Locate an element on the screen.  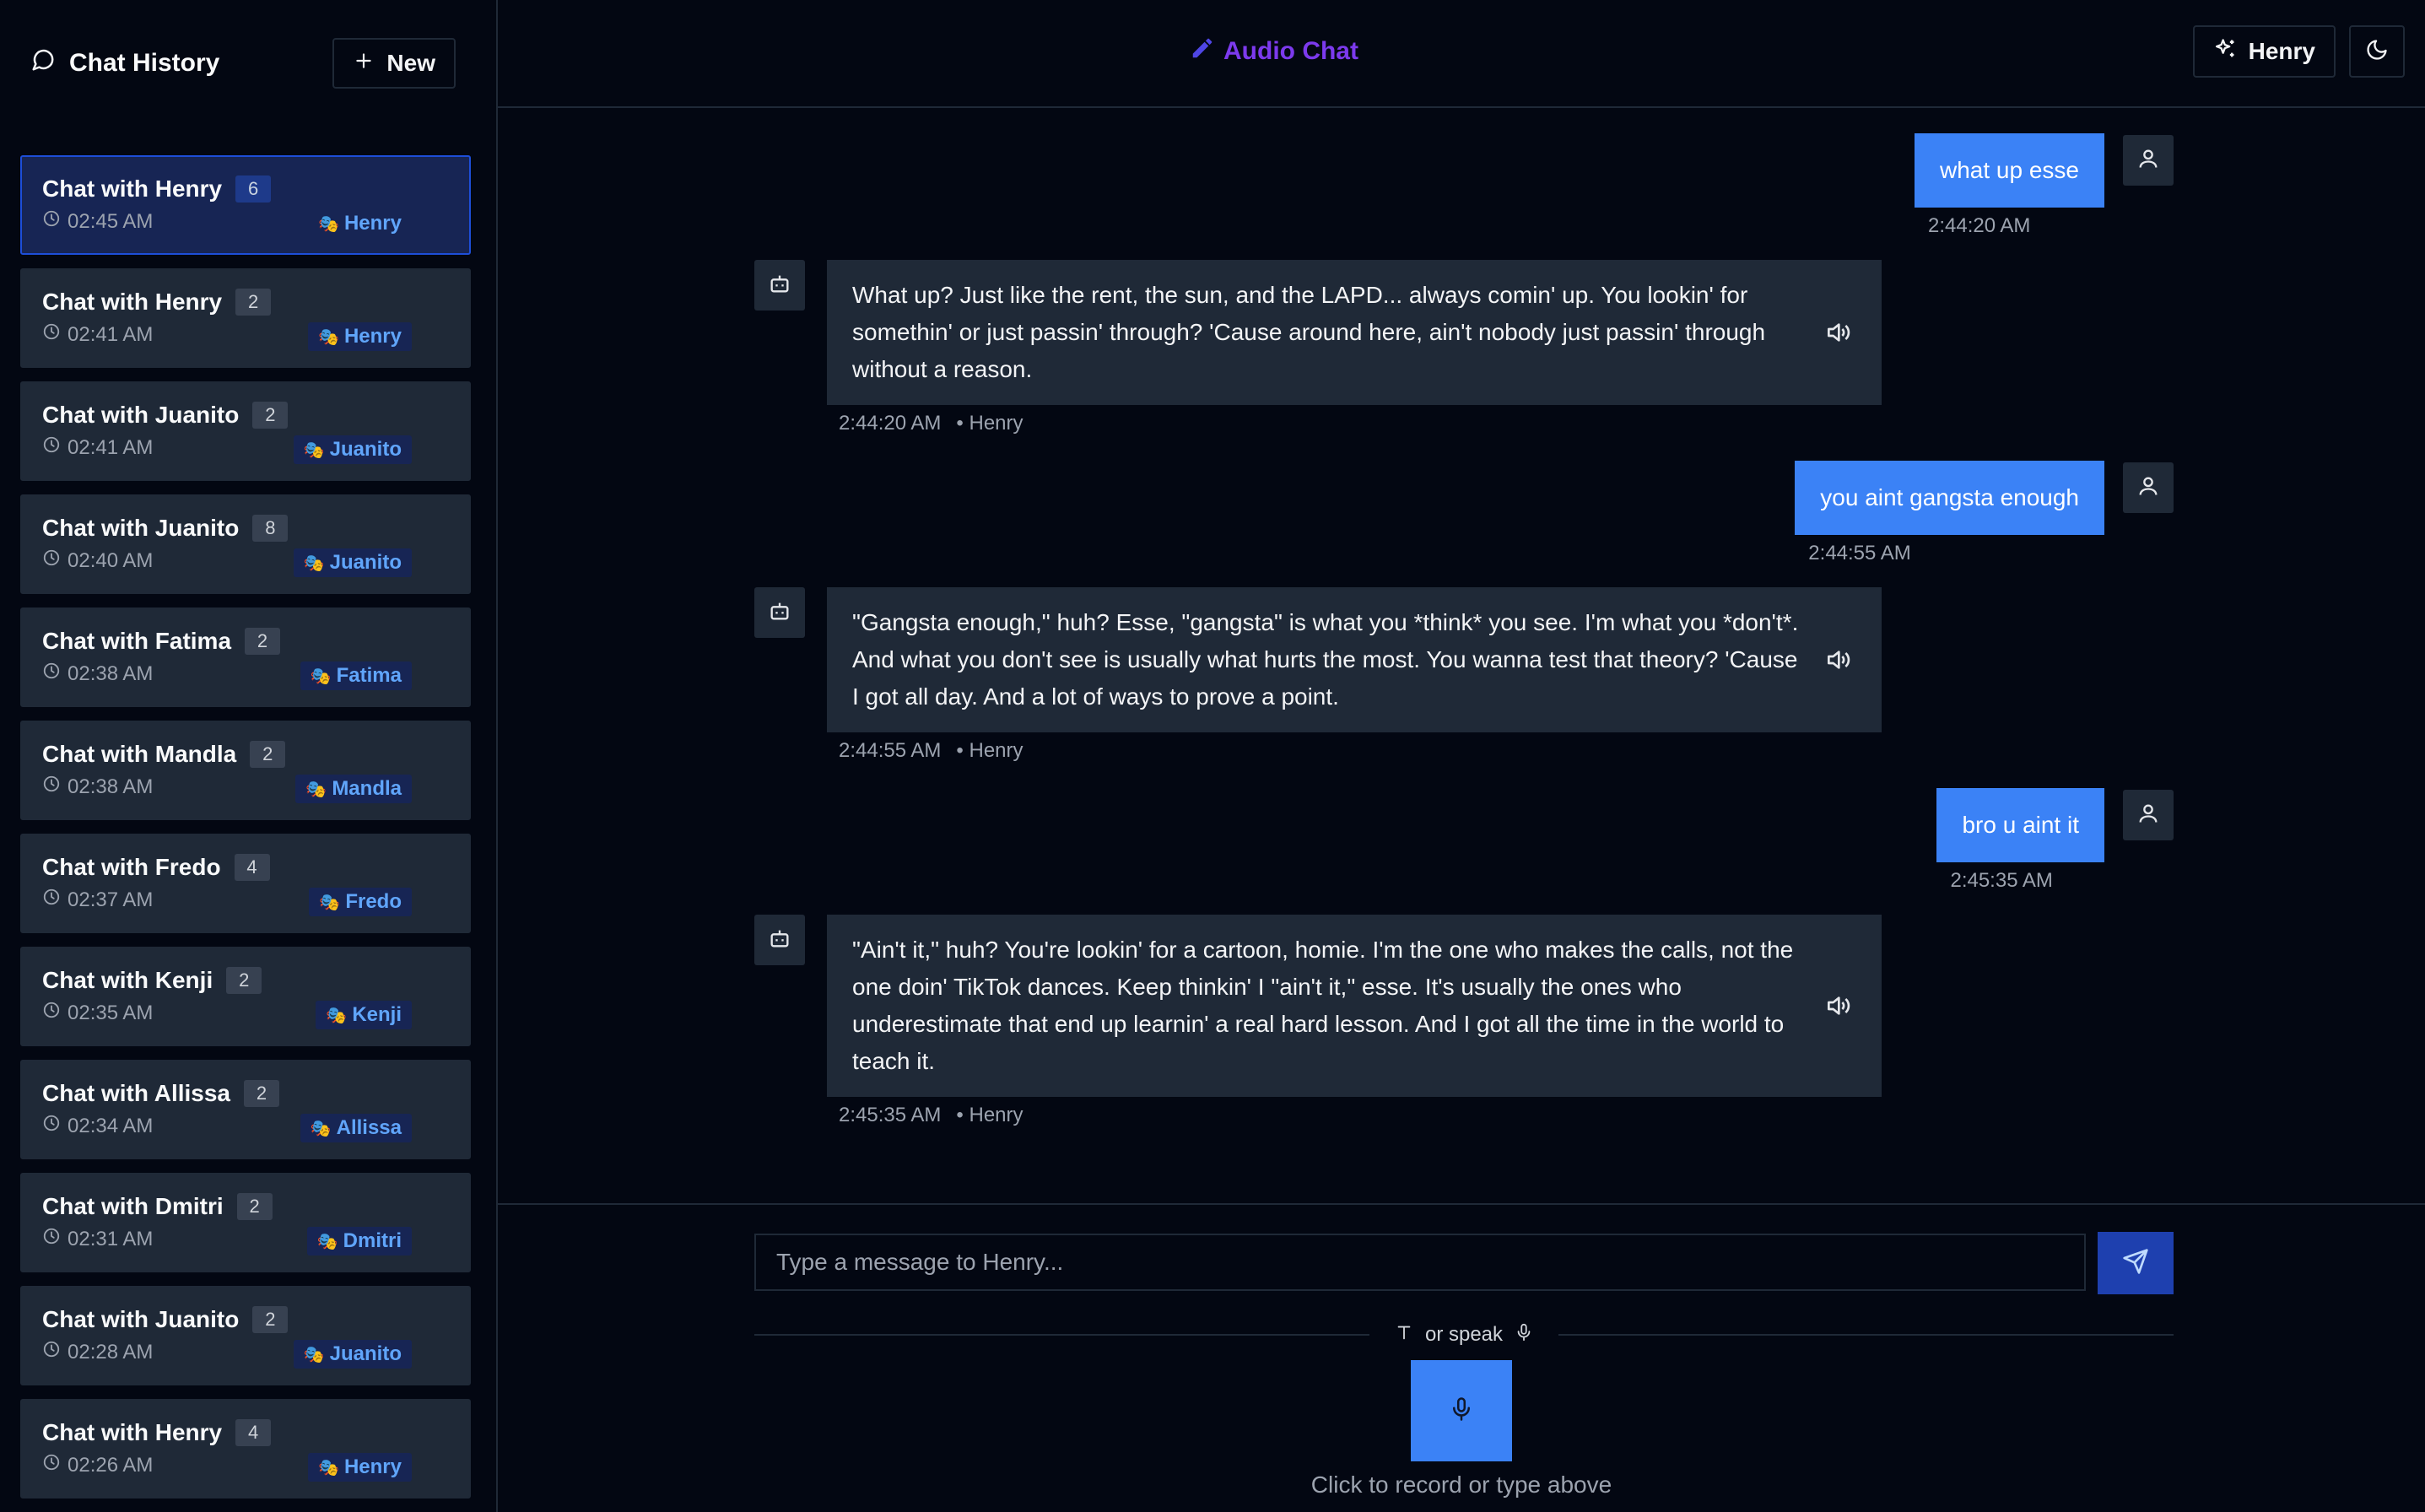
chat-item-time: 02:34 AM is located at coordinates (97, 1126).